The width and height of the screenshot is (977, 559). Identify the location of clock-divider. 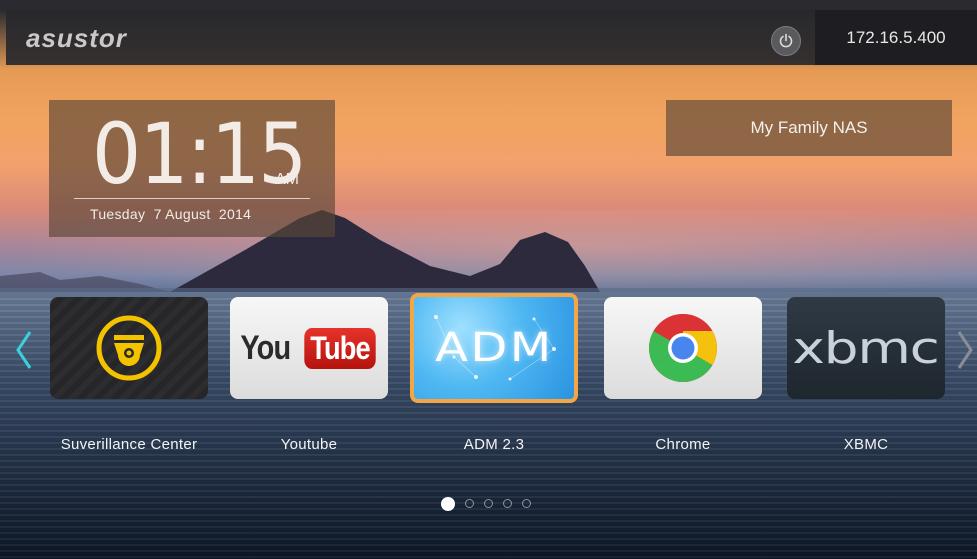
(192, 198).